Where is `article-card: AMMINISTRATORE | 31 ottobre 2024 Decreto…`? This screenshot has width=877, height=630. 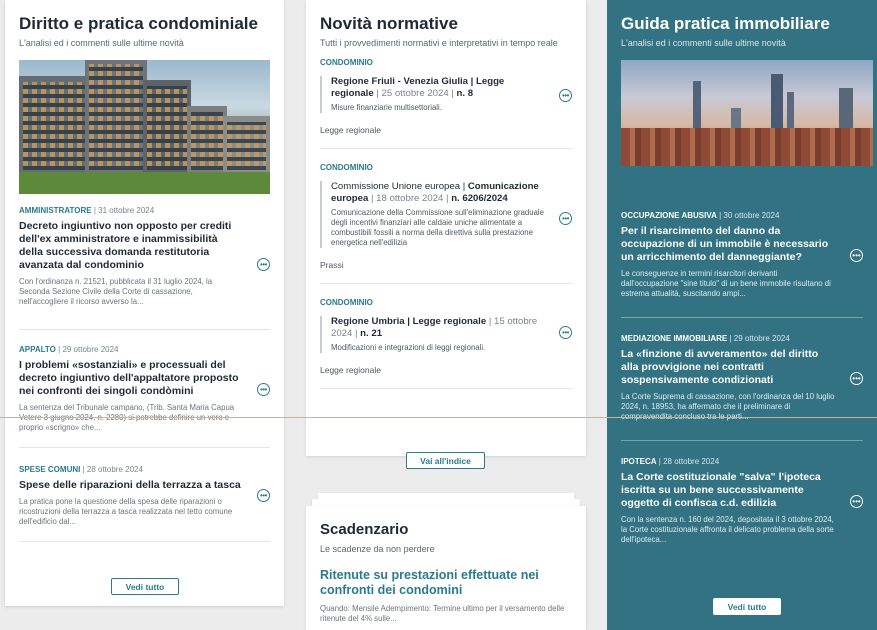
article-card: AMMINISTRATORE | 31 ottobre 2024 Decreto… is located at coordinates (144, 256).